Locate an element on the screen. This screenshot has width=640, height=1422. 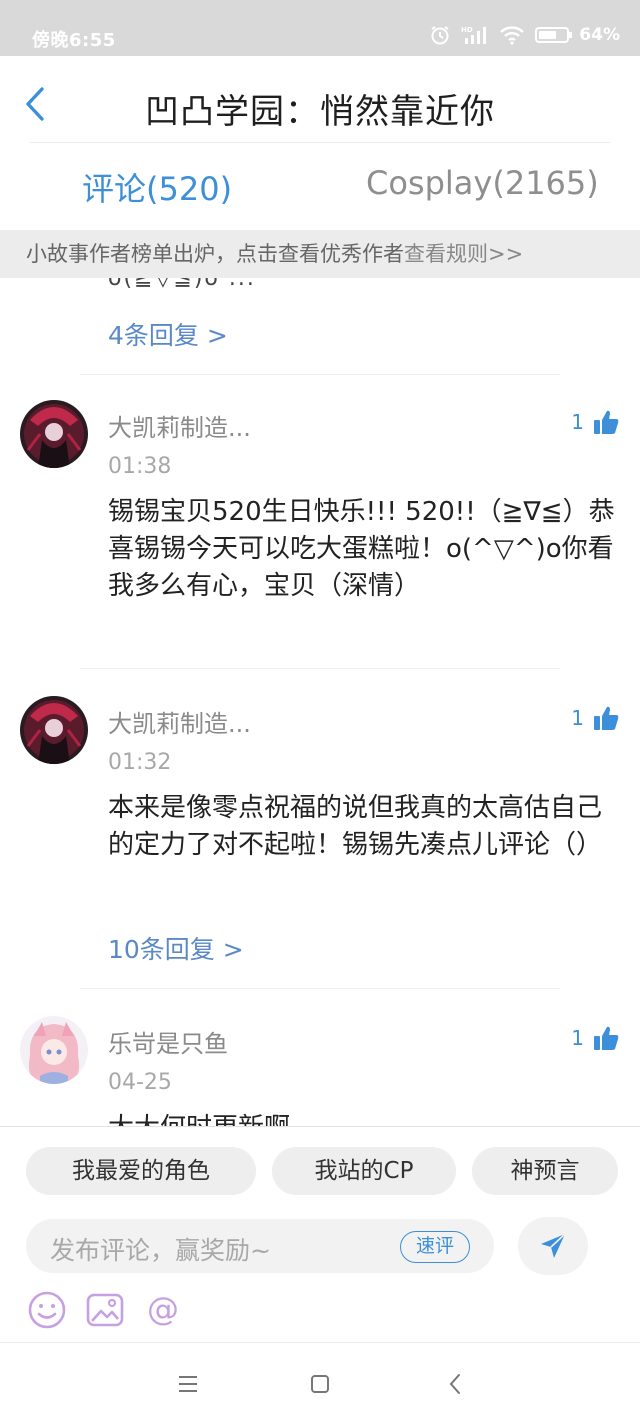
menu-icon is located at coordinates (188, 1384).